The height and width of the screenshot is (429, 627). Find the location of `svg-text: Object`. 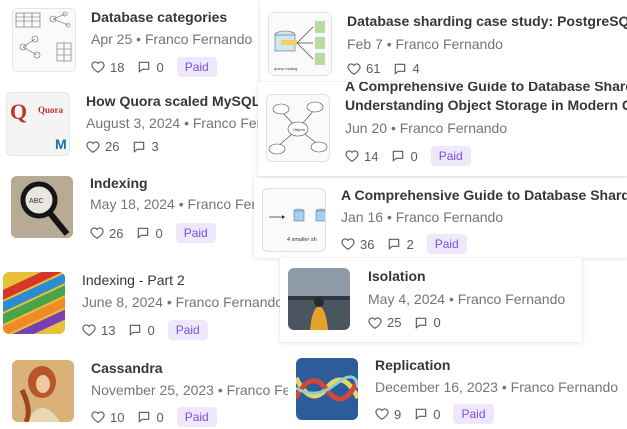

svg-text: Object is located at coordinates (299, 129).